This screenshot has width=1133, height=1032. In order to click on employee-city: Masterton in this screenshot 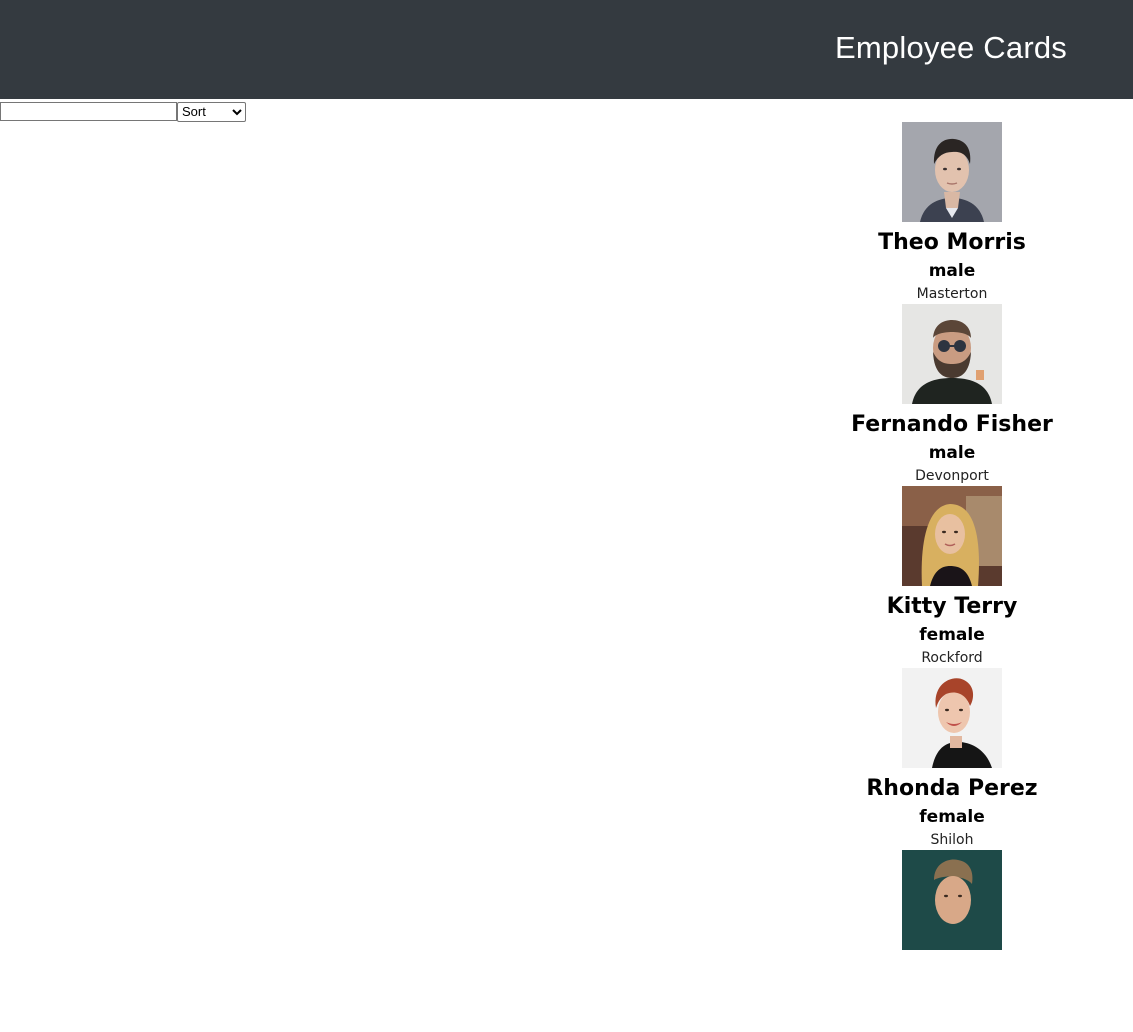, I will do `click(952, 294)`.